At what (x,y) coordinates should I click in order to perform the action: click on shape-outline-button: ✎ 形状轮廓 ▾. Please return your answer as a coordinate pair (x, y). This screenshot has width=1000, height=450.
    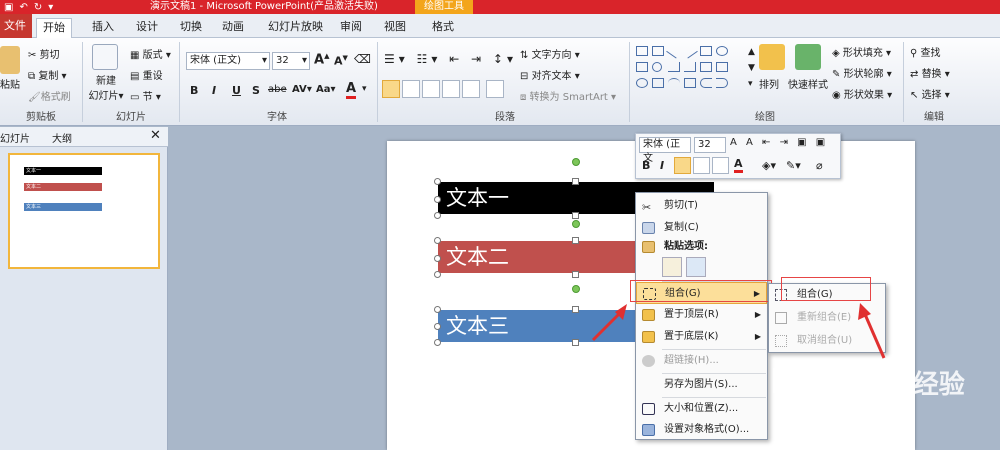
    Looking at the image, I should click on (862, 72).